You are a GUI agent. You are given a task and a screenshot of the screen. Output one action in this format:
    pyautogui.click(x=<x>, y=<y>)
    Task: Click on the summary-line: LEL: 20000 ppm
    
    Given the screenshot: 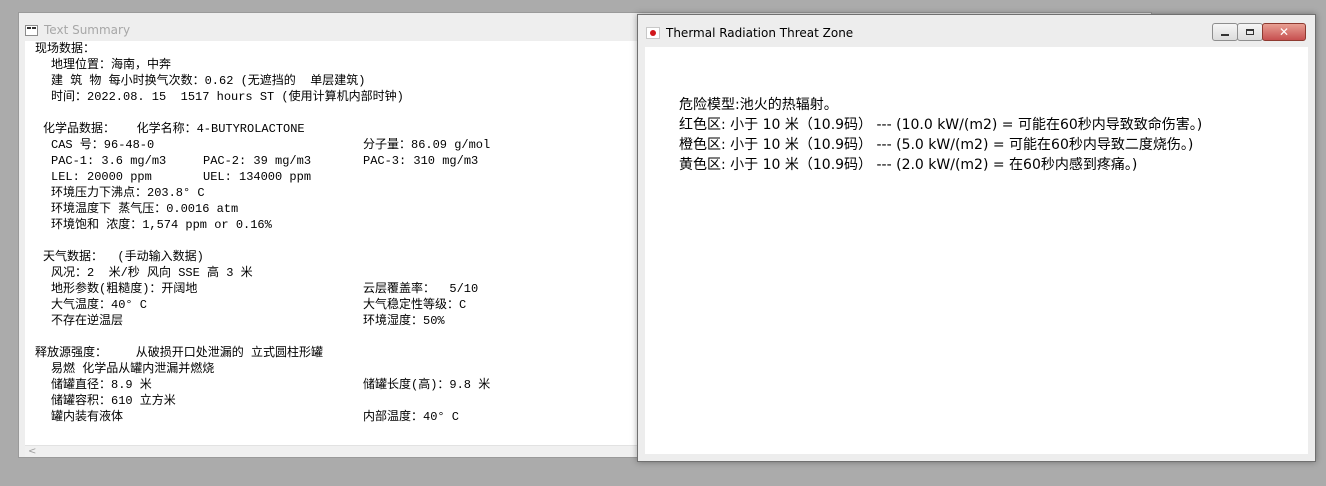 What is the action you would take?
    pyautogui.click(x=101, y=177)
    